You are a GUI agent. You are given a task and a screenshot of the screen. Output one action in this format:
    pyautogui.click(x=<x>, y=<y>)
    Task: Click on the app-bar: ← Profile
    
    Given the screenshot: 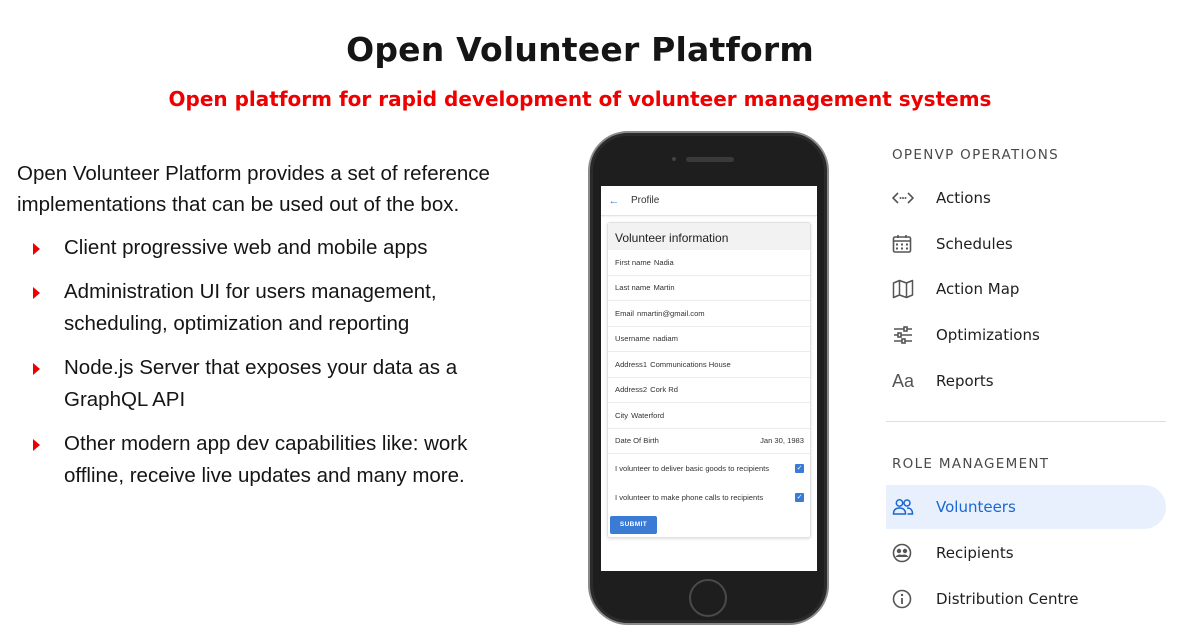 What is the action you would take?
    pyautogui.click(x=709, y=201)
    